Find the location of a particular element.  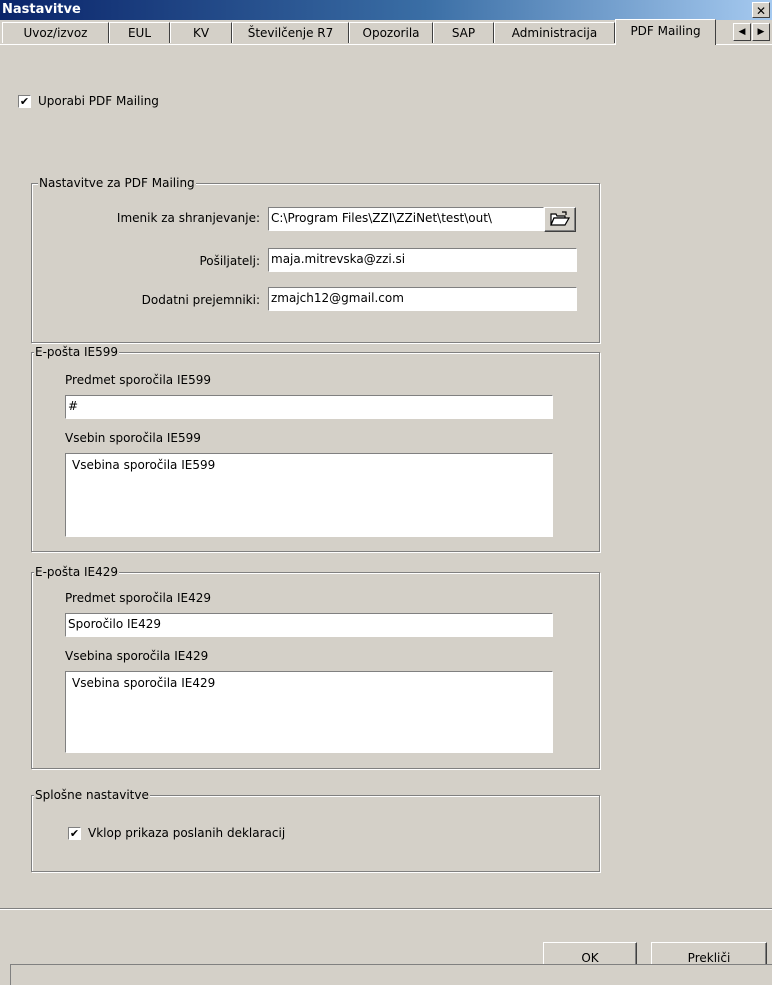

ie429-legend: E-pošta IE429 is located at coordinates (77, 572).